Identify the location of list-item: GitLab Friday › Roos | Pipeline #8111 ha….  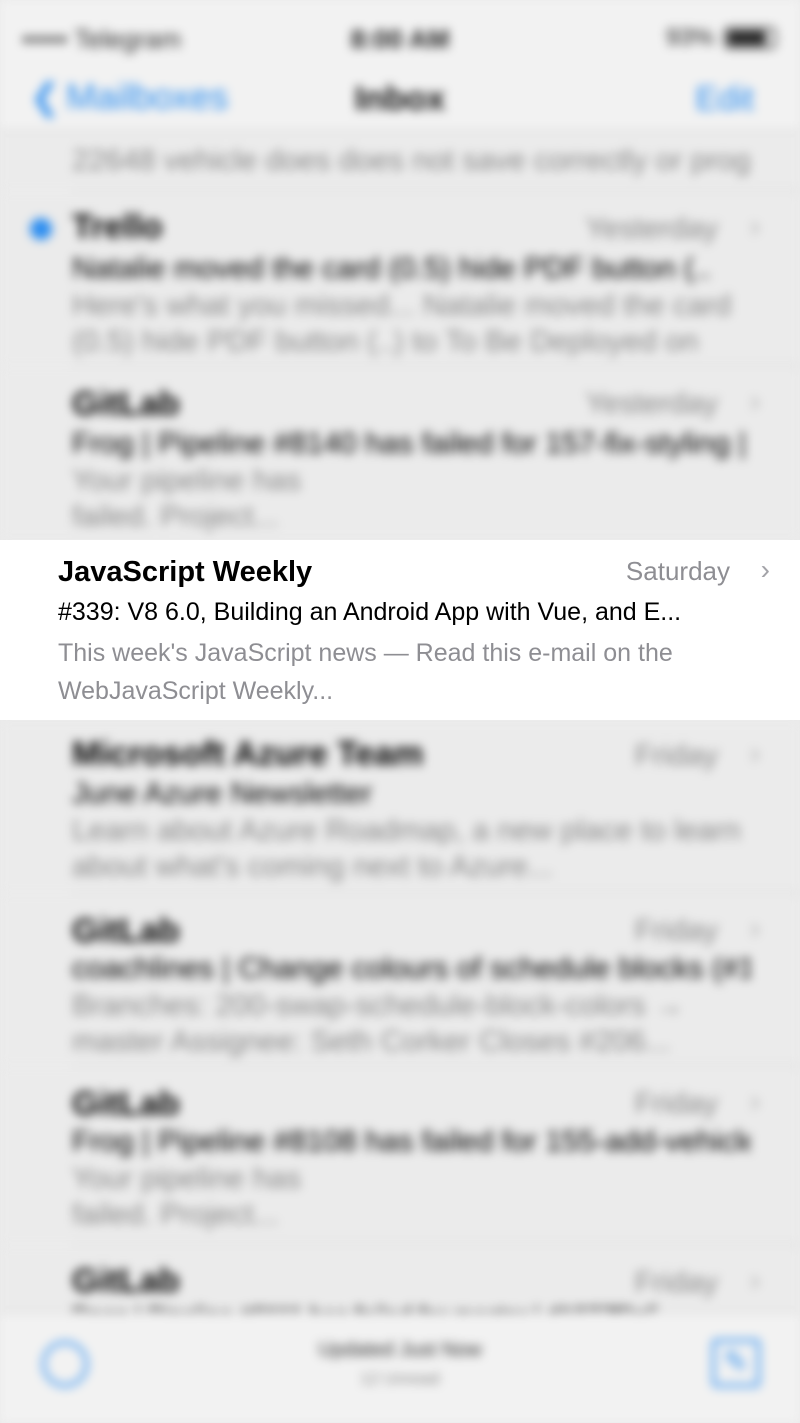
(400, 1287).